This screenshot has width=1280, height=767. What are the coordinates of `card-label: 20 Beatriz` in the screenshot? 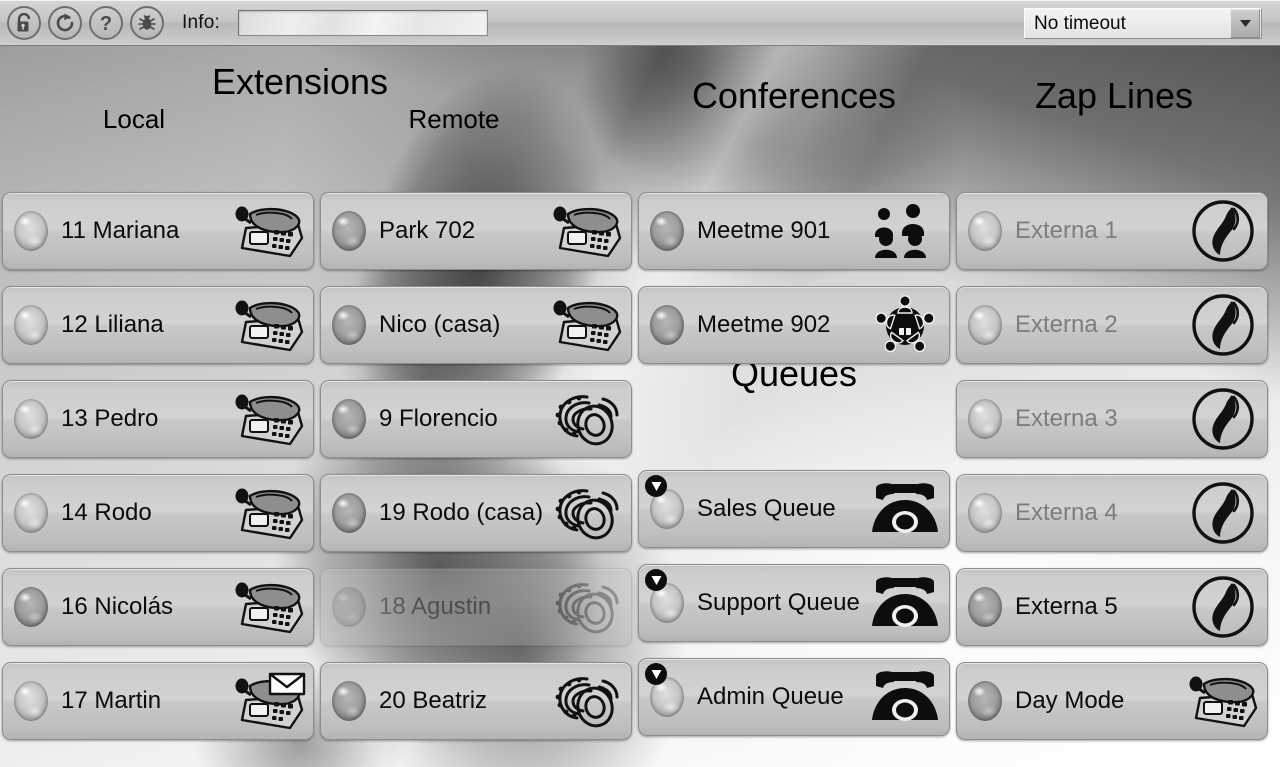 It's located at (433, 700).